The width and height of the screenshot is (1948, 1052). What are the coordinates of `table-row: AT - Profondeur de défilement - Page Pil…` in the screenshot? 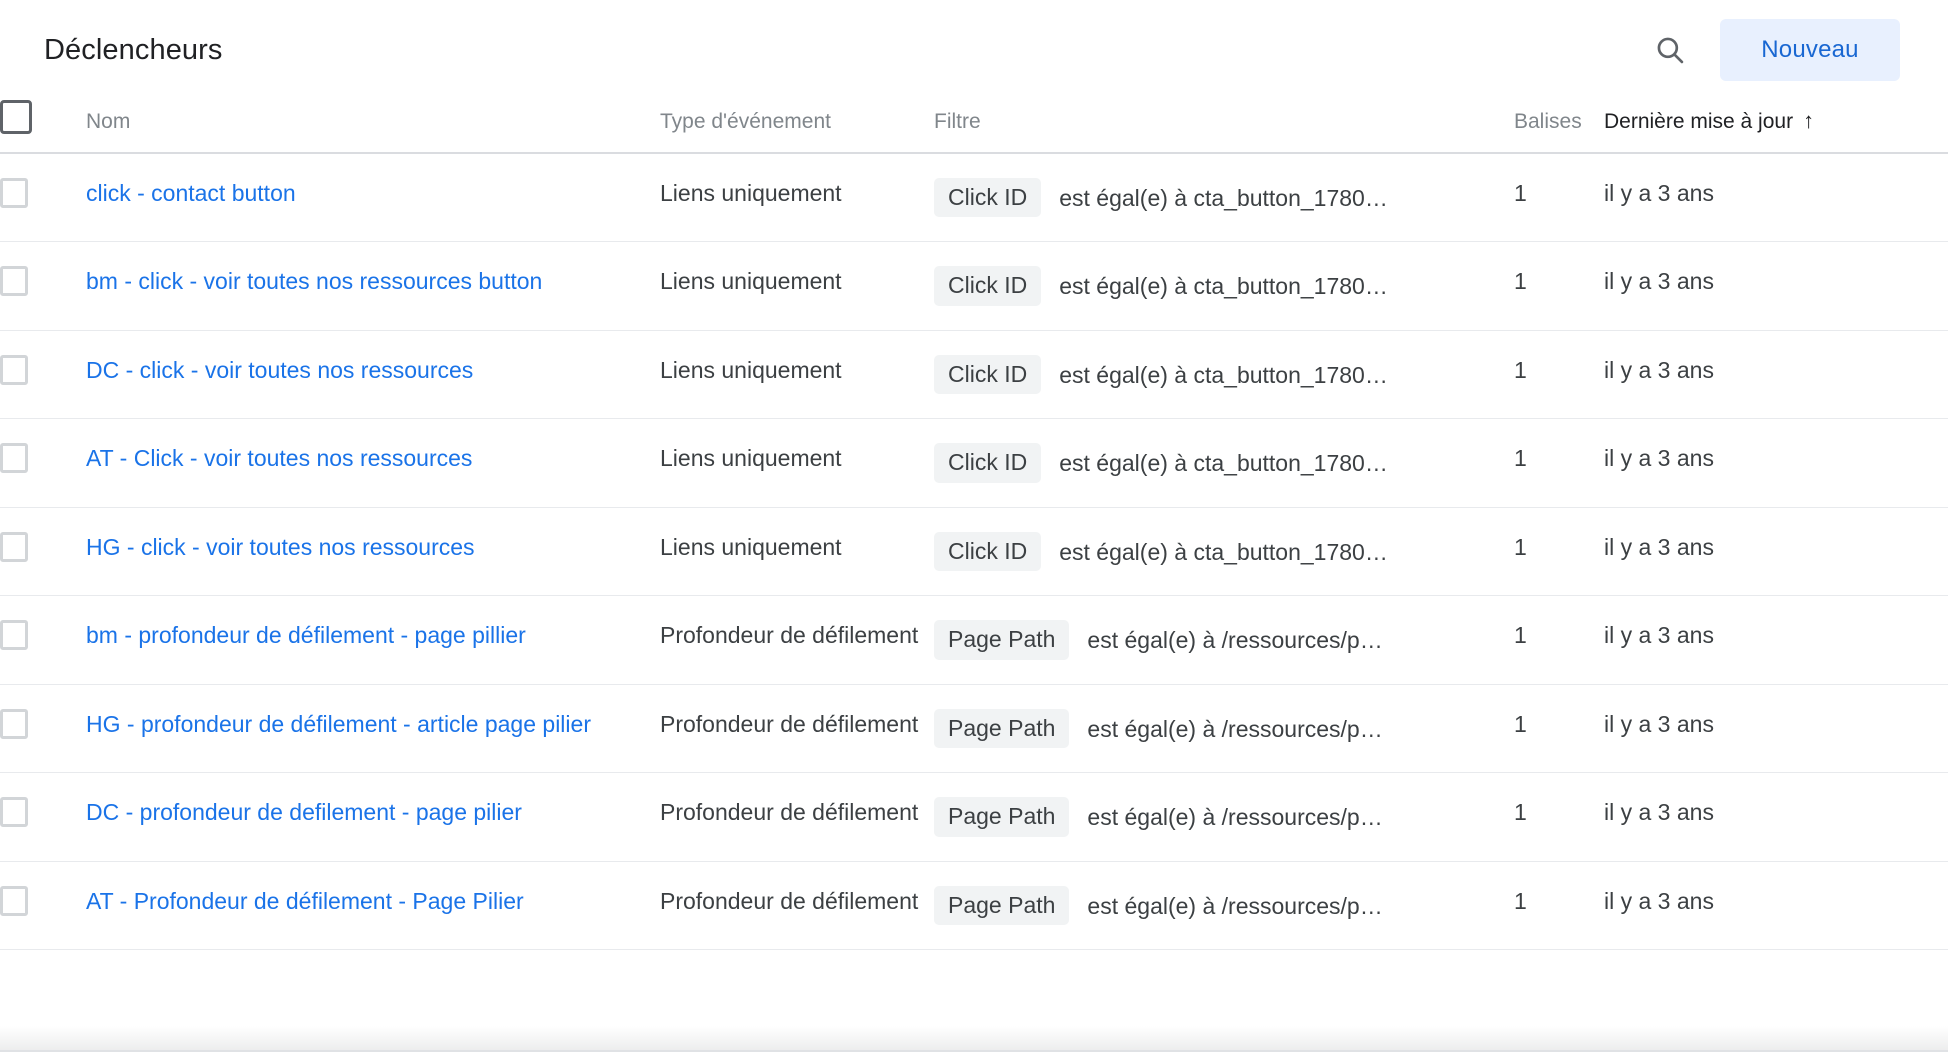 It's located at (974, 905).